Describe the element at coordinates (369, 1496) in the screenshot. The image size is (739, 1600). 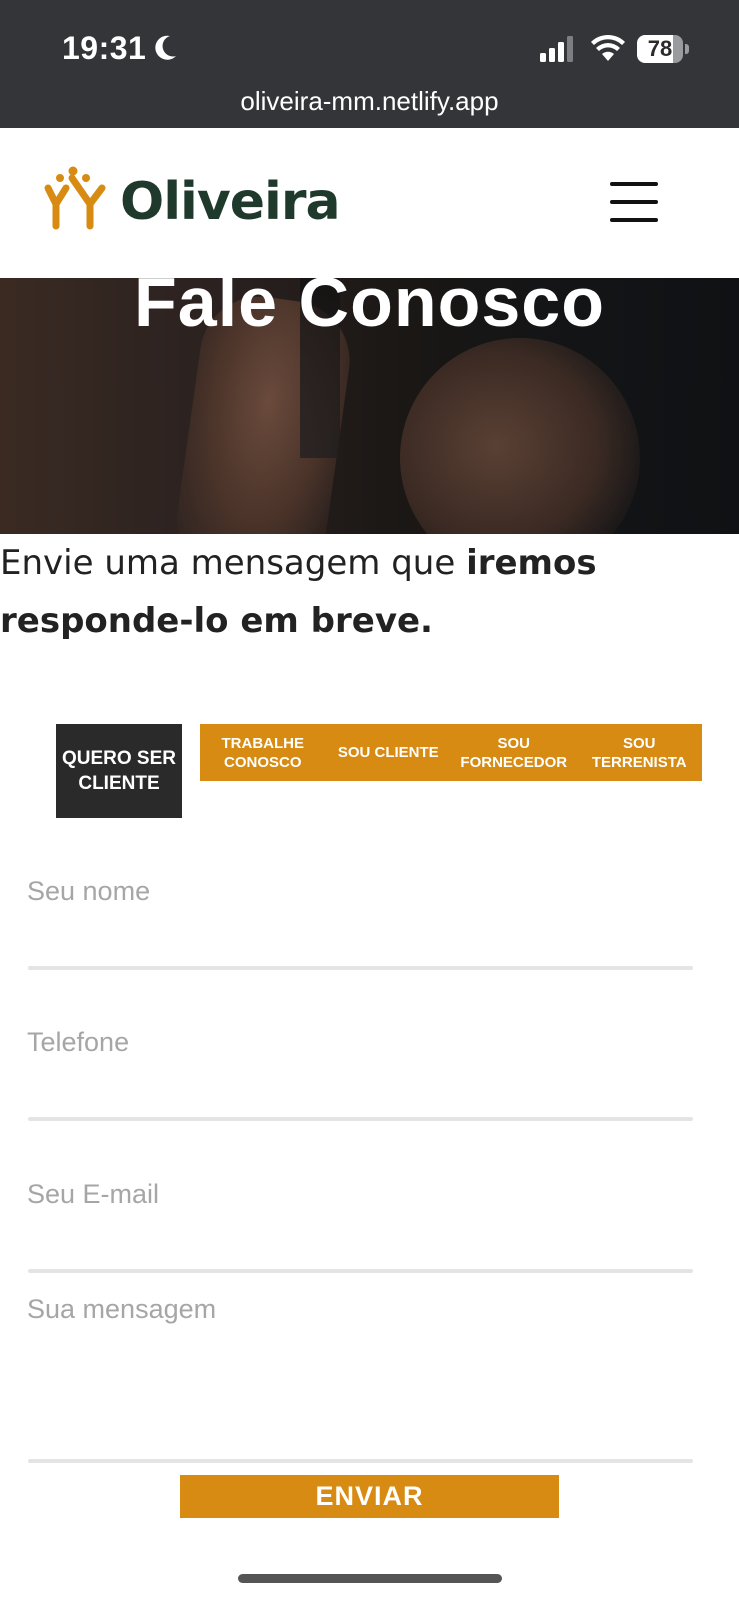
I see `submit-button: ENVIAR` at that location.